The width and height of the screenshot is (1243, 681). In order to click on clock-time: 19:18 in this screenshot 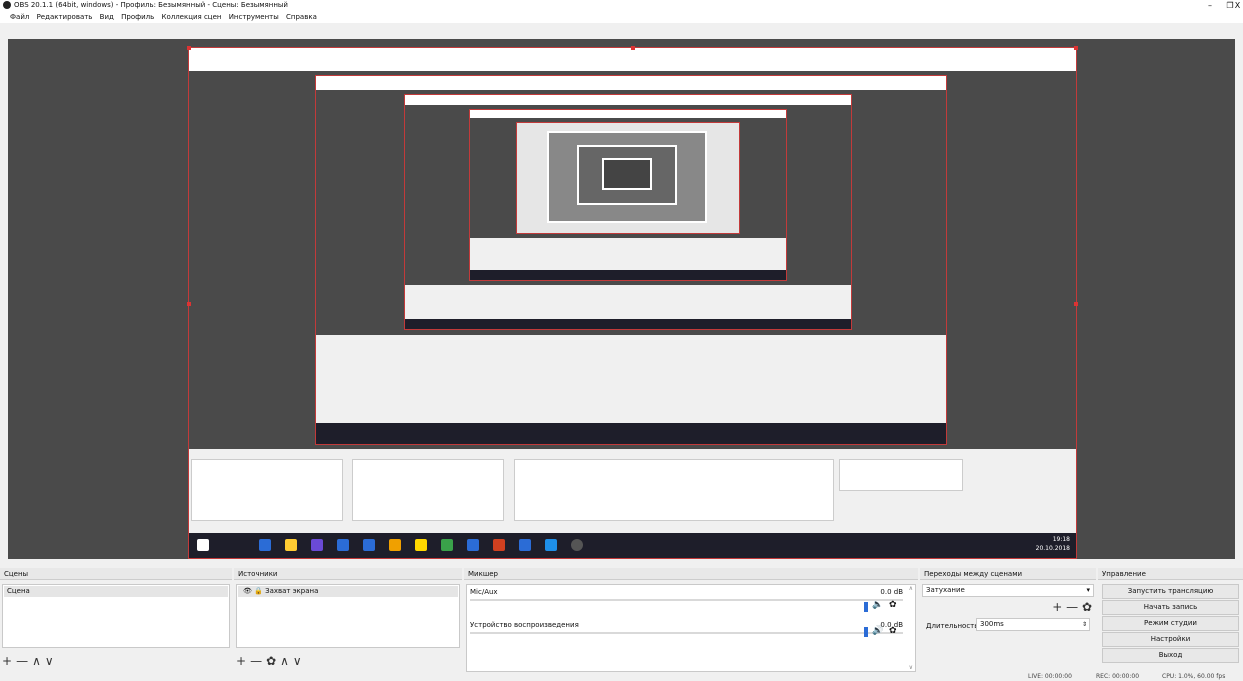, I will do `click(1061, 539)`.